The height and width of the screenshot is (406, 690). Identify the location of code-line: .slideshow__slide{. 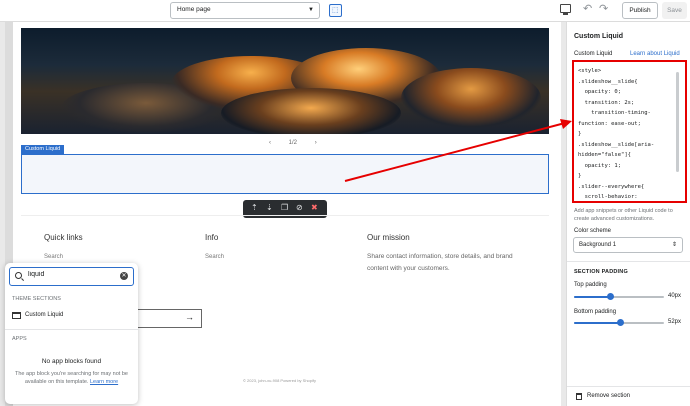
(608, 81).